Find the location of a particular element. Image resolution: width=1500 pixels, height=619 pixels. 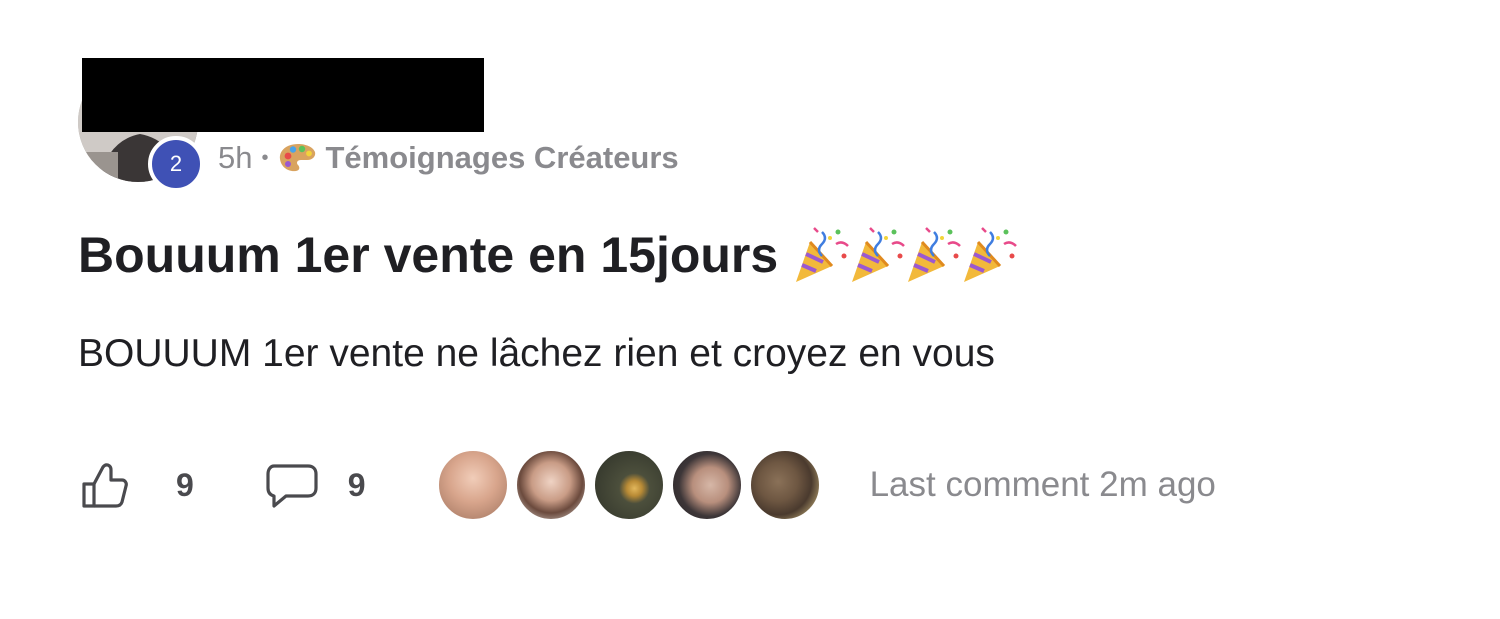

like-button: 9 is located at coordinates (136, 485).